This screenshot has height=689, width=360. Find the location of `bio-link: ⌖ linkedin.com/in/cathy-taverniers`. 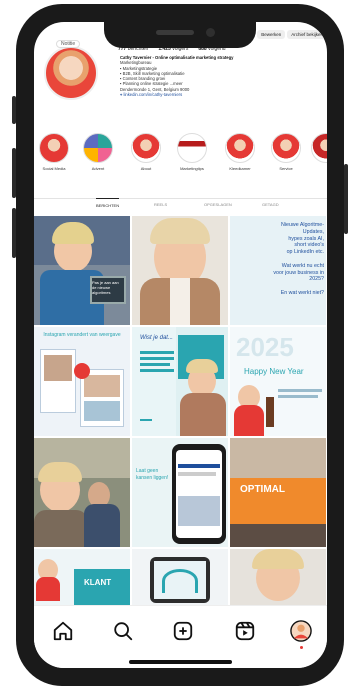

bio-link: ⌖ linkedin.com/in/cathy-taverniers is located at coordinates (220, 94).